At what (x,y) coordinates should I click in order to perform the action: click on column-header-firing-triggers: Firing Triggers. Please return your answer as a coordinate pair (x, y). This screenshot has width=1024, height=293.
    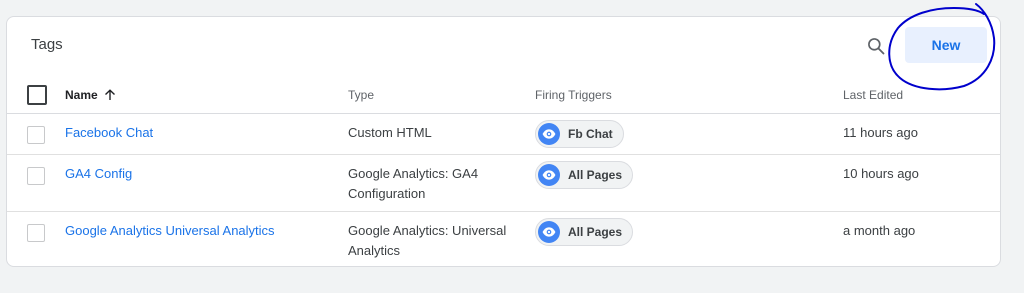
    Looking at the image, I should click on (573, 95).